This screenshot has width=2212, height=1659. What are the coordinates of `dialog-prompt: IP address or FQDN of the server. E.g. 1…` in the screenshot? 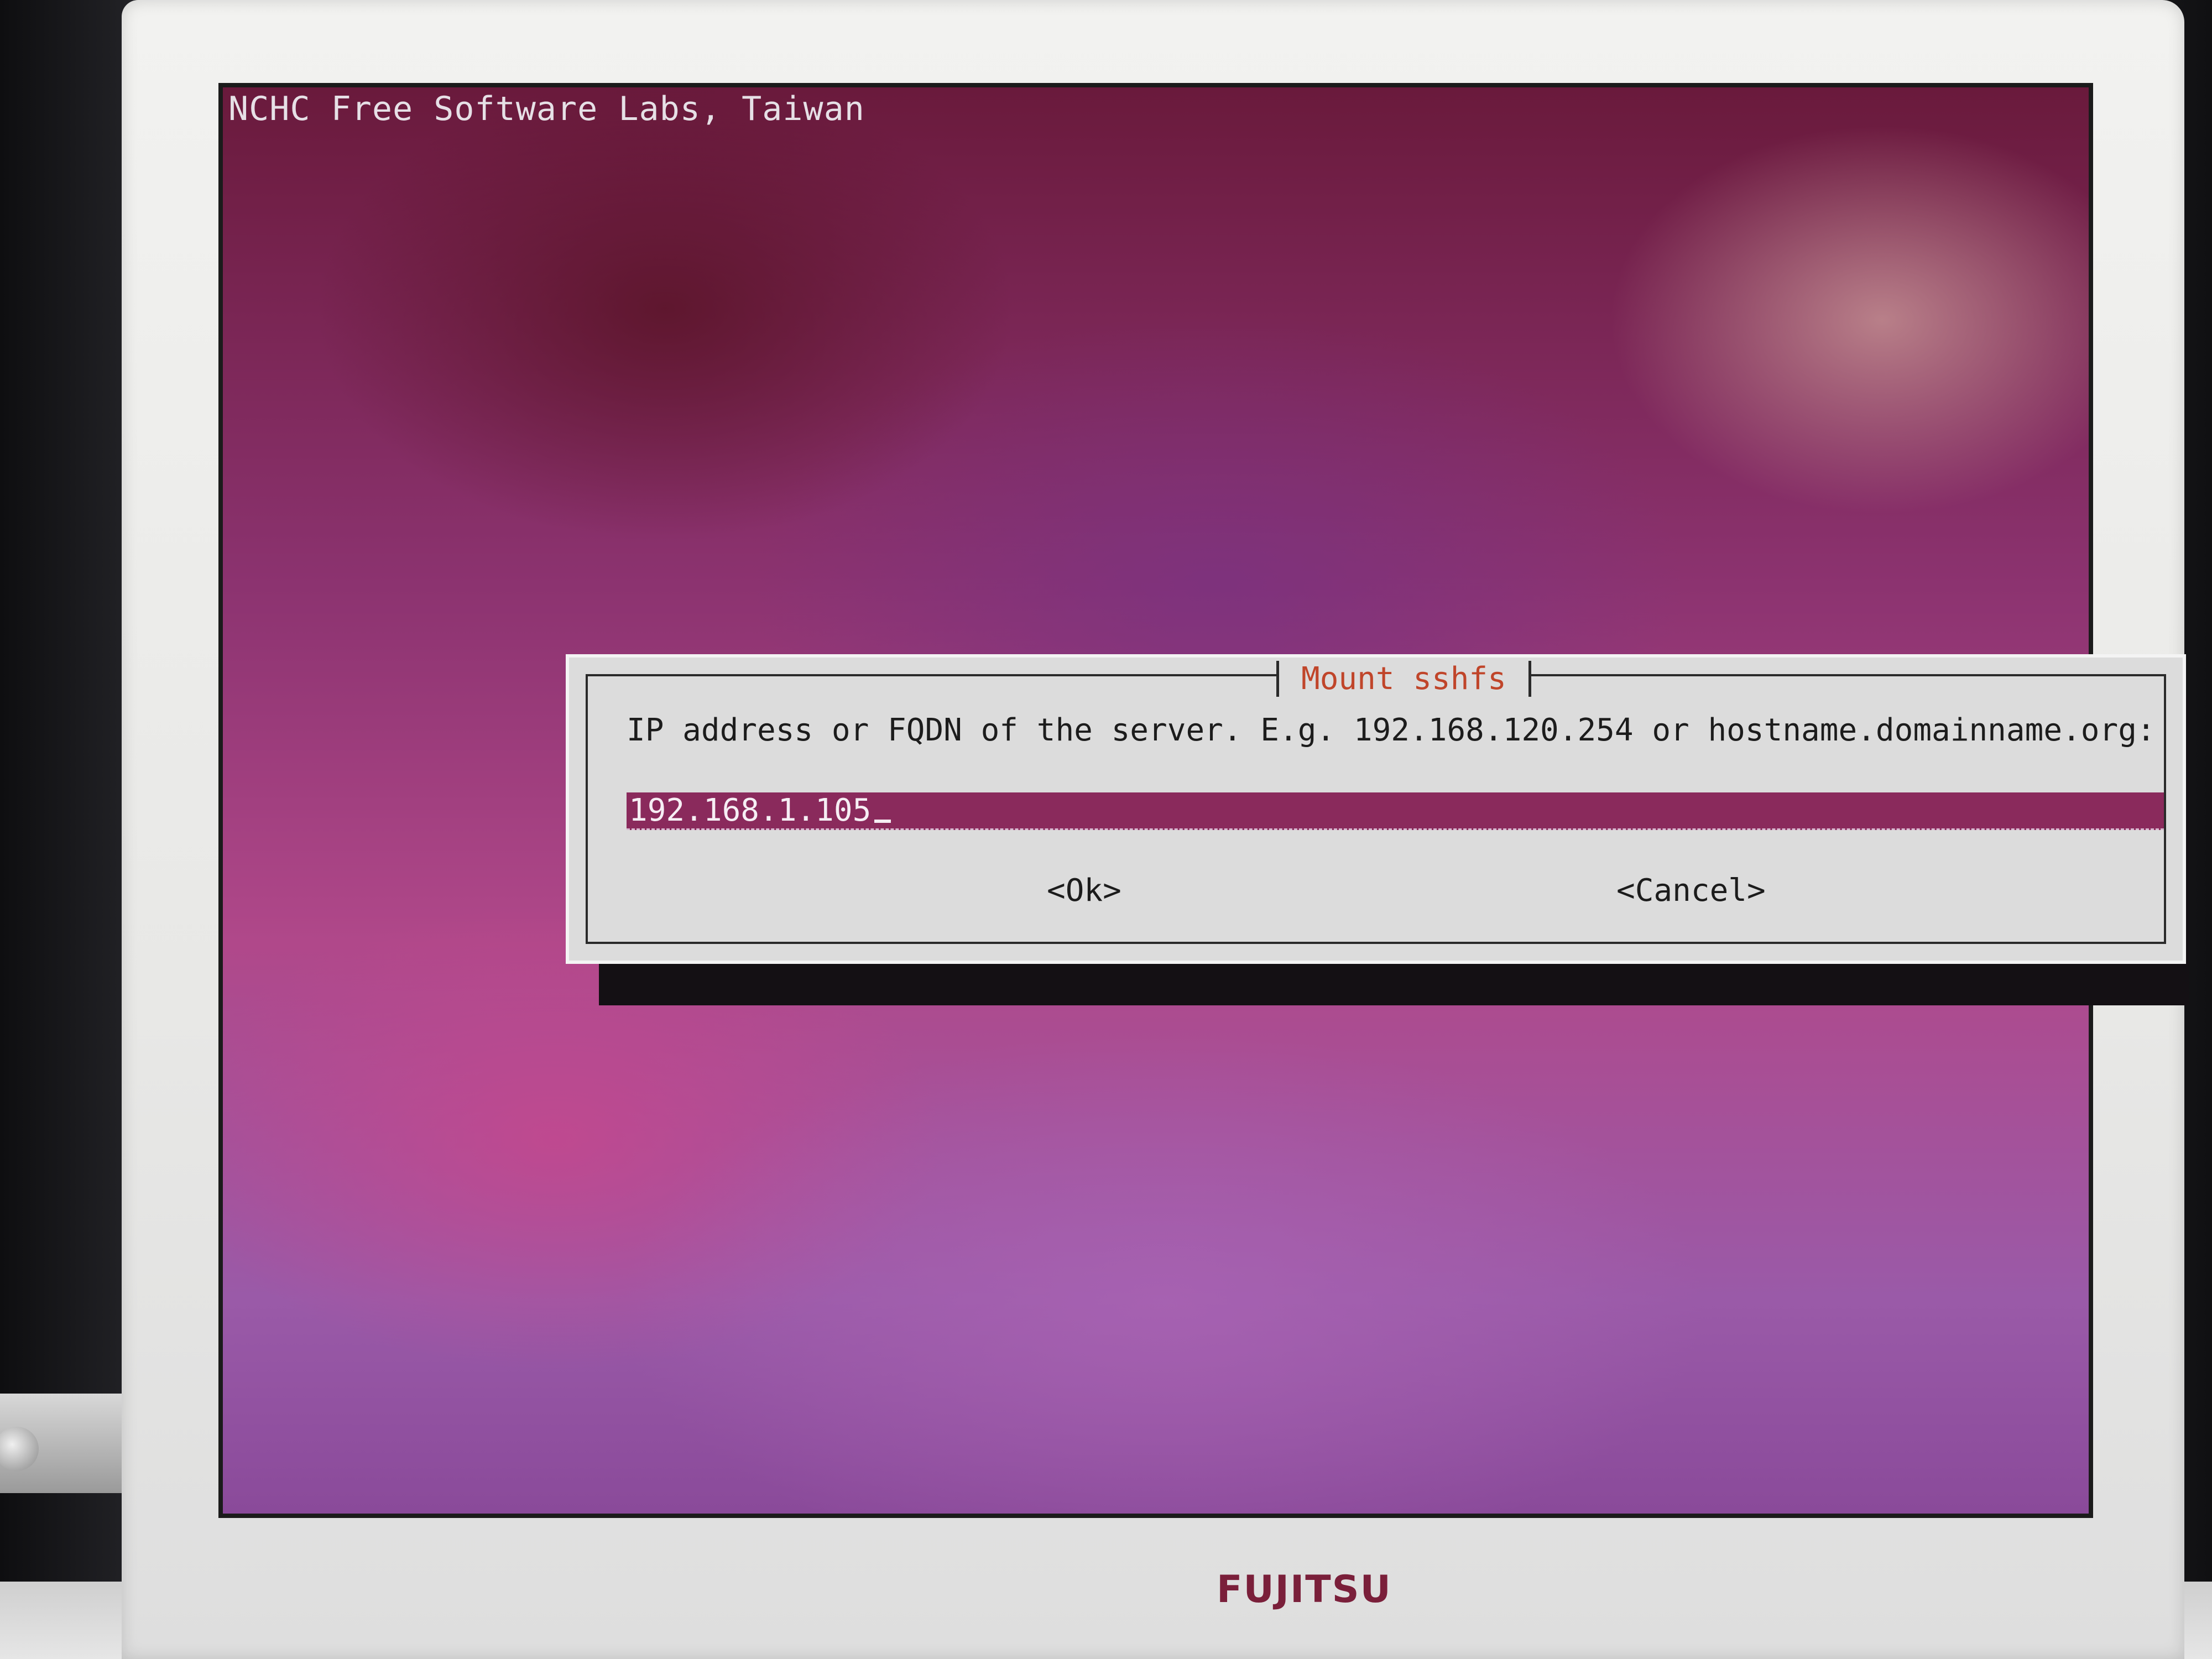 It's located at (1391, 730).